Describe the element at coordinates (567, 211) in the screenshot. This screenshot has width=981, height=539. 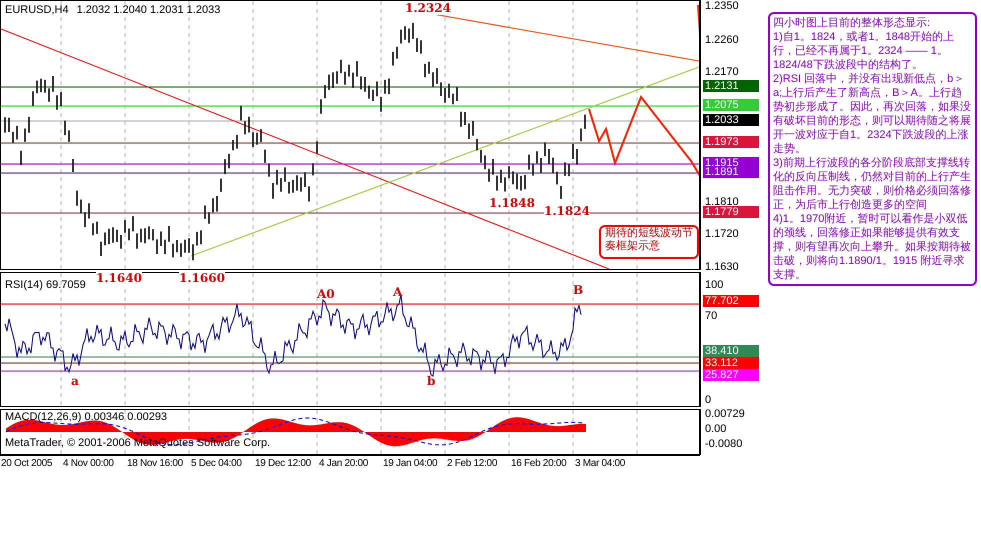
I see `price-label: 1.1824` at that location.